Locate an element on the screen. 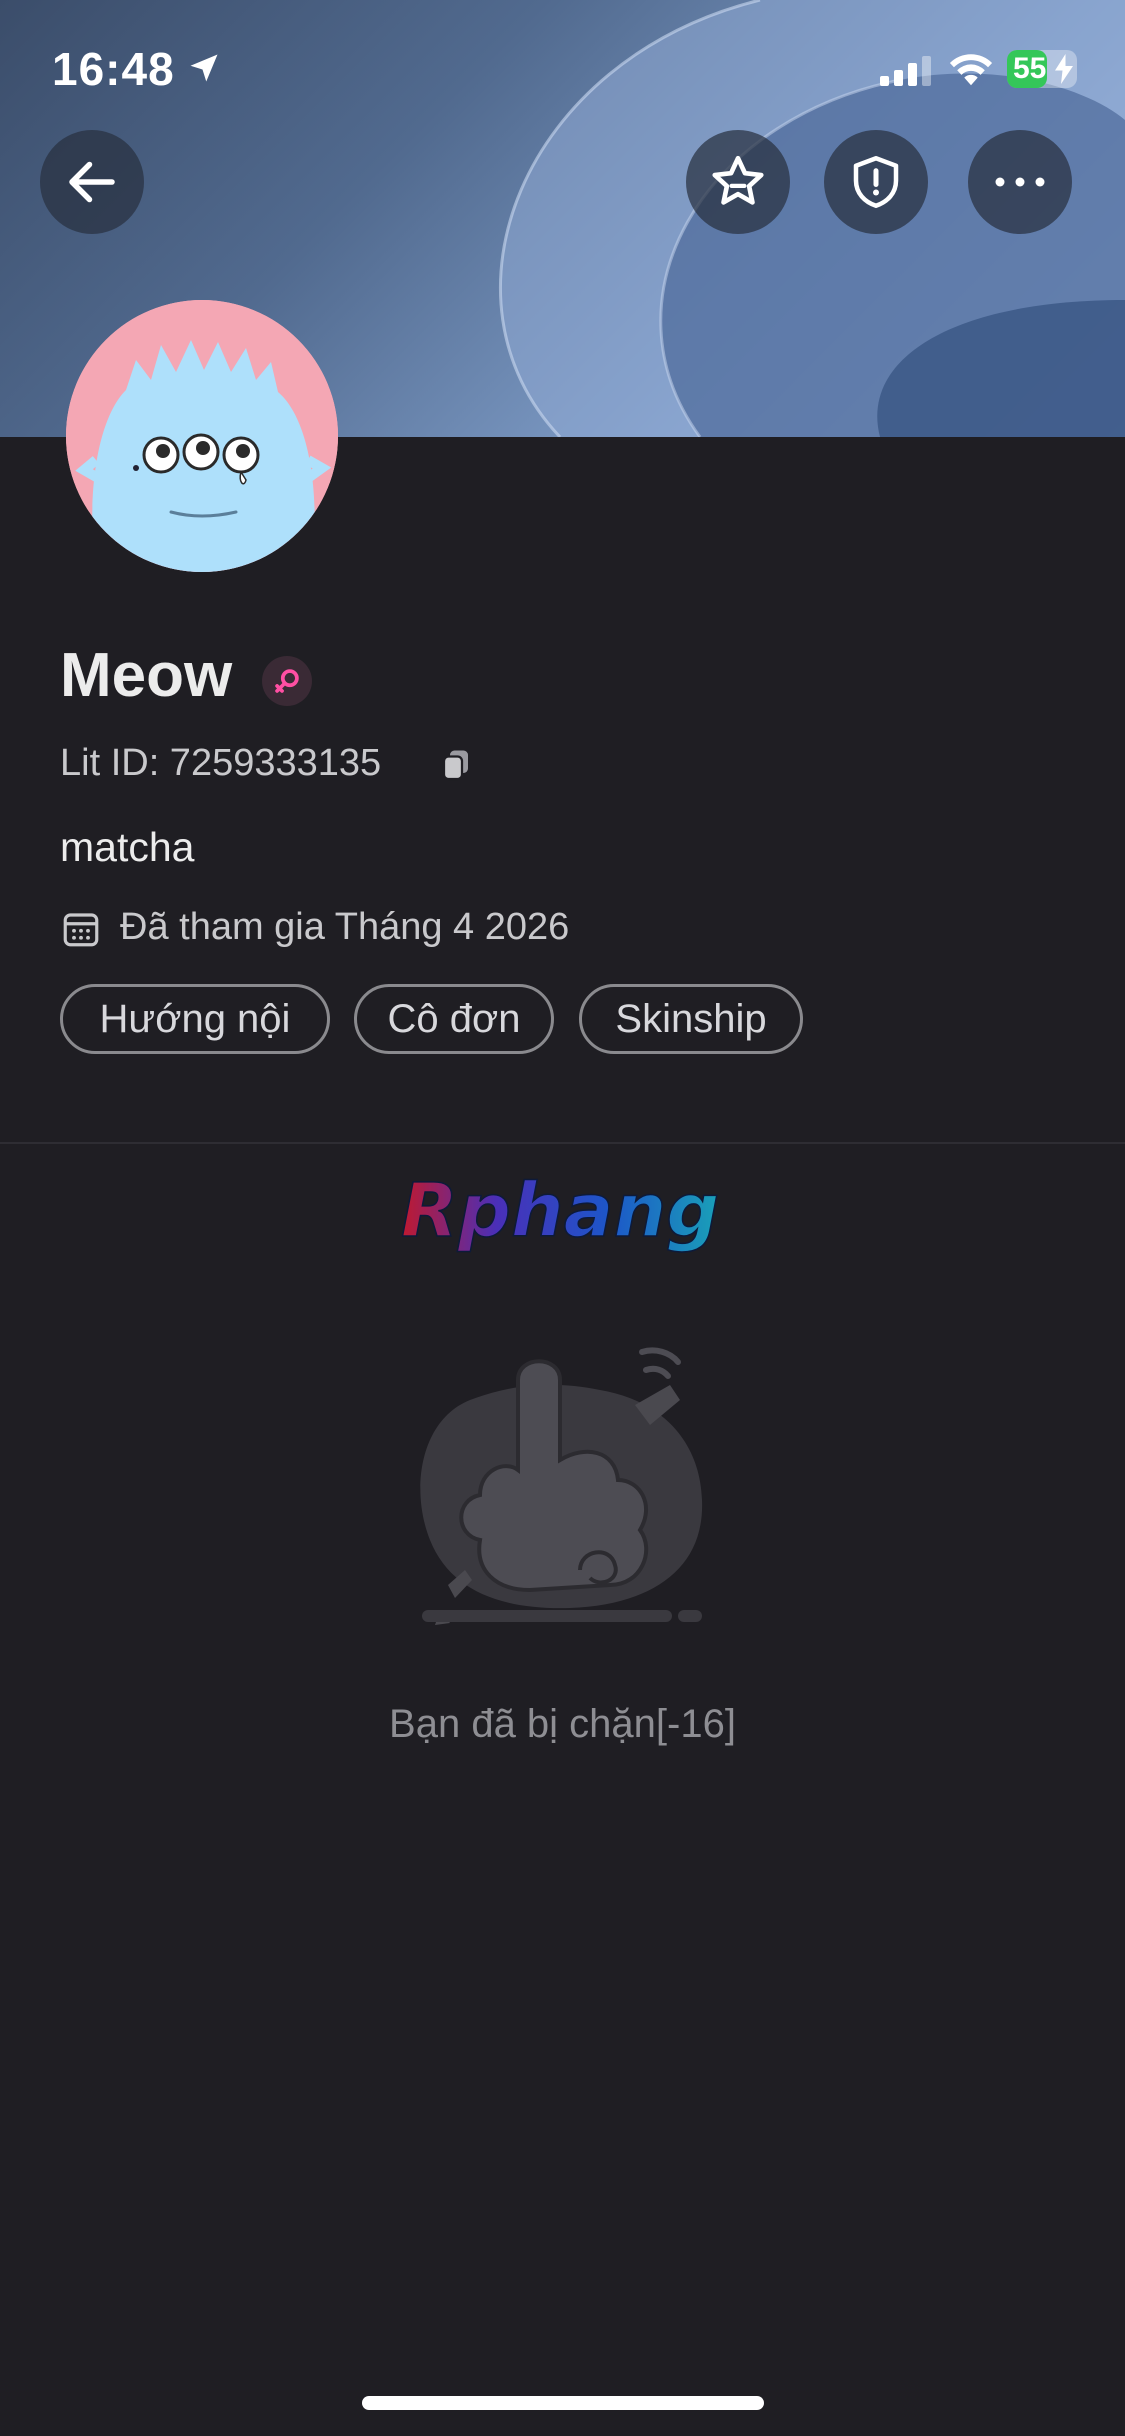 Image resolution: width=1125 pixels, height=2436 pixels. back-arrow-icon is located at coordinates (92, 182).